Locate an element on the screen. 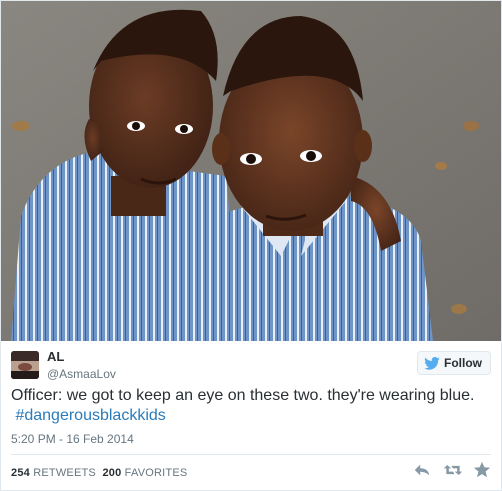  follow-button: Follow is located at coordinates (454, 363).